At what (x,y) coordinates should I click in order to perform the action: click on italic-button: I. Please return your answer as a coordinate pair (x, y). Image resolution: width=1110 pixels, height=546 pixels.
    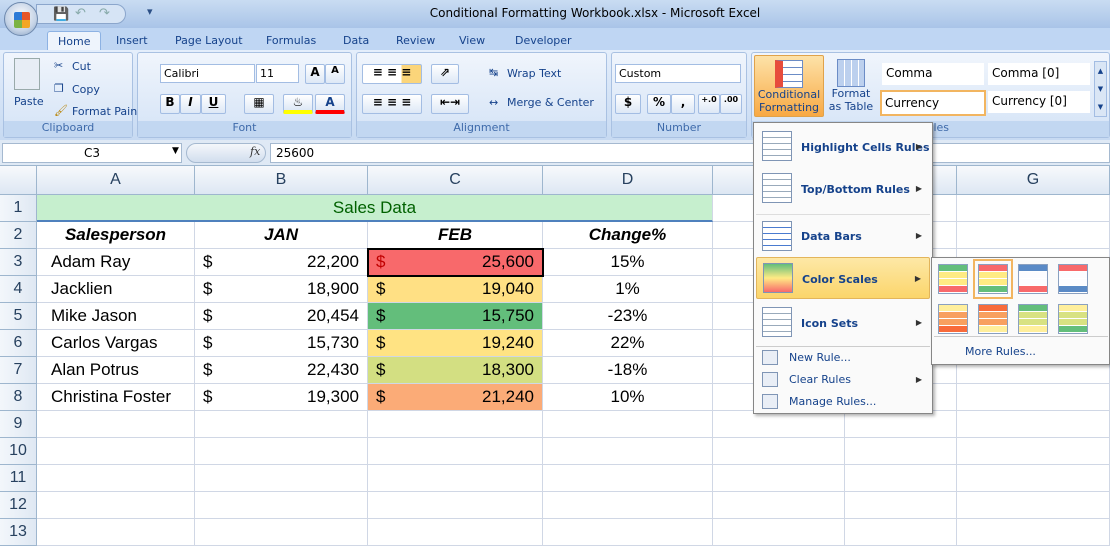
    Looking at the image, I should click on (190, 104).